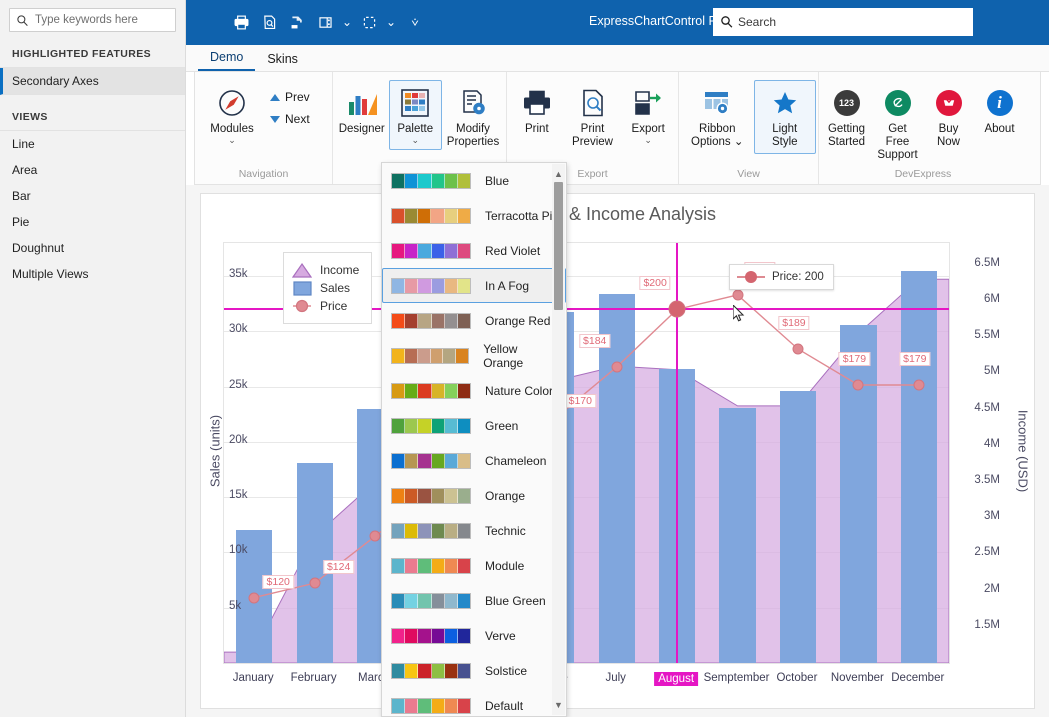 Image resolution: width=1049 pixels, height=717 pixels. I want to click on getting-started-button: 123 Getting Started, so click(846, 117).